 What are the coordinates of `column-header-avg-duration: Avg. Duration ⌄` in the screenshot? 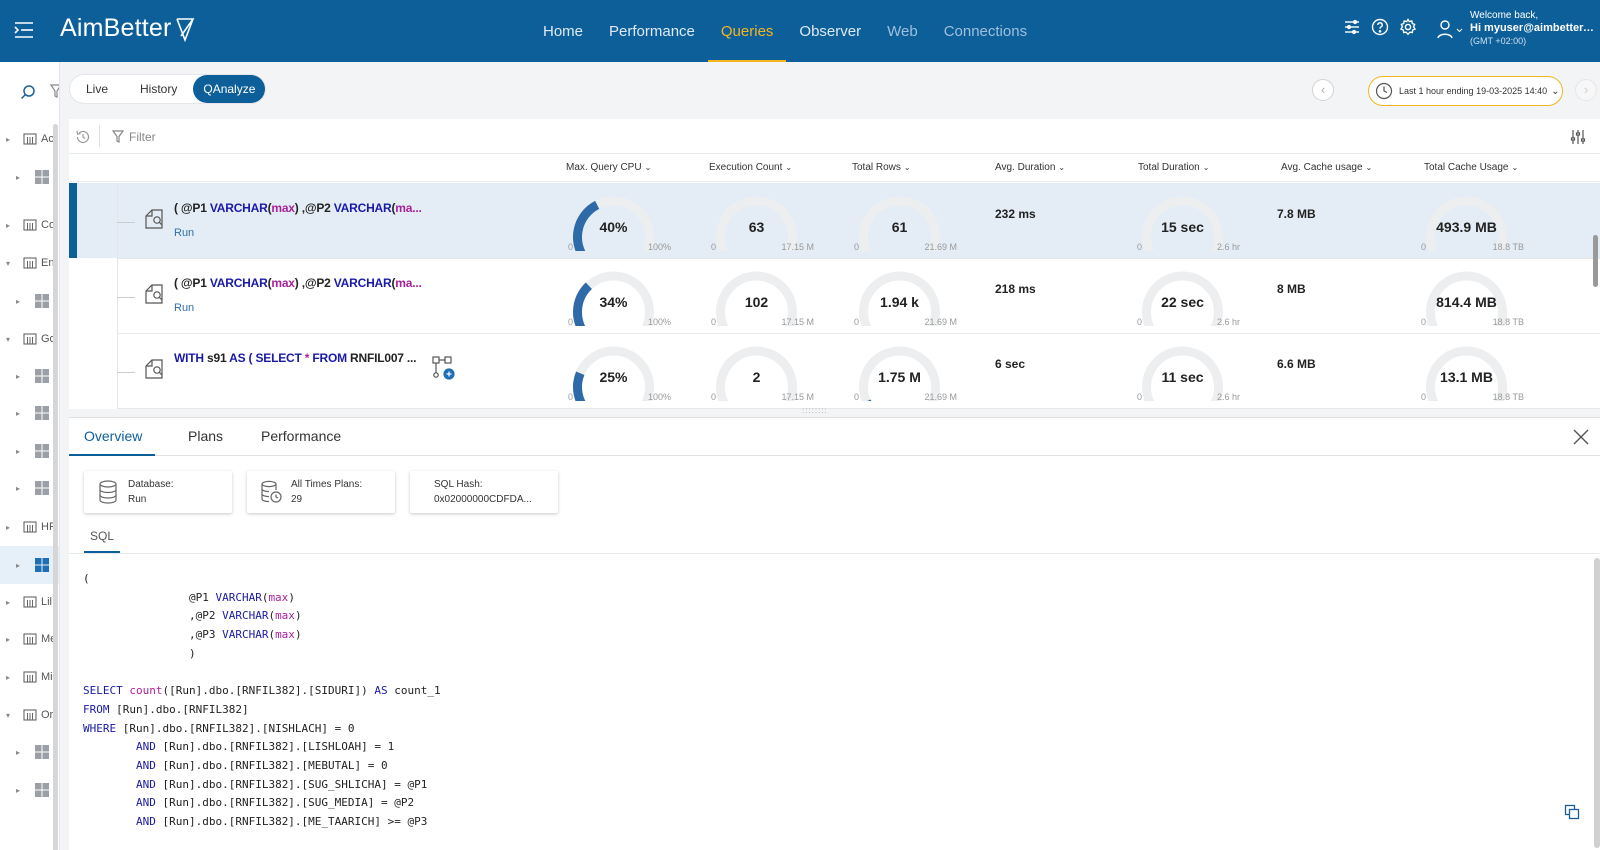 It's located at (1030, 167).